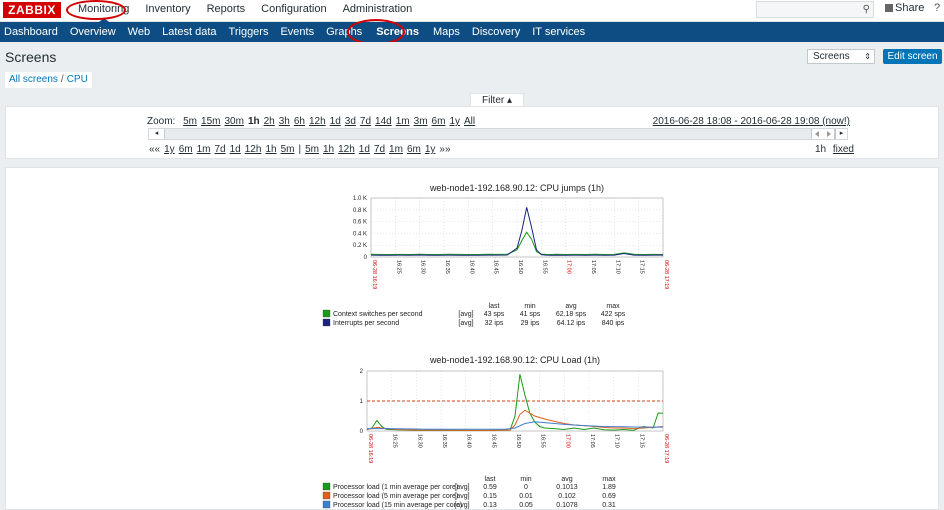 The width and height of the screenshot is (944, 510). I want to click on subnav-screens: Screens, so click(397, 32).